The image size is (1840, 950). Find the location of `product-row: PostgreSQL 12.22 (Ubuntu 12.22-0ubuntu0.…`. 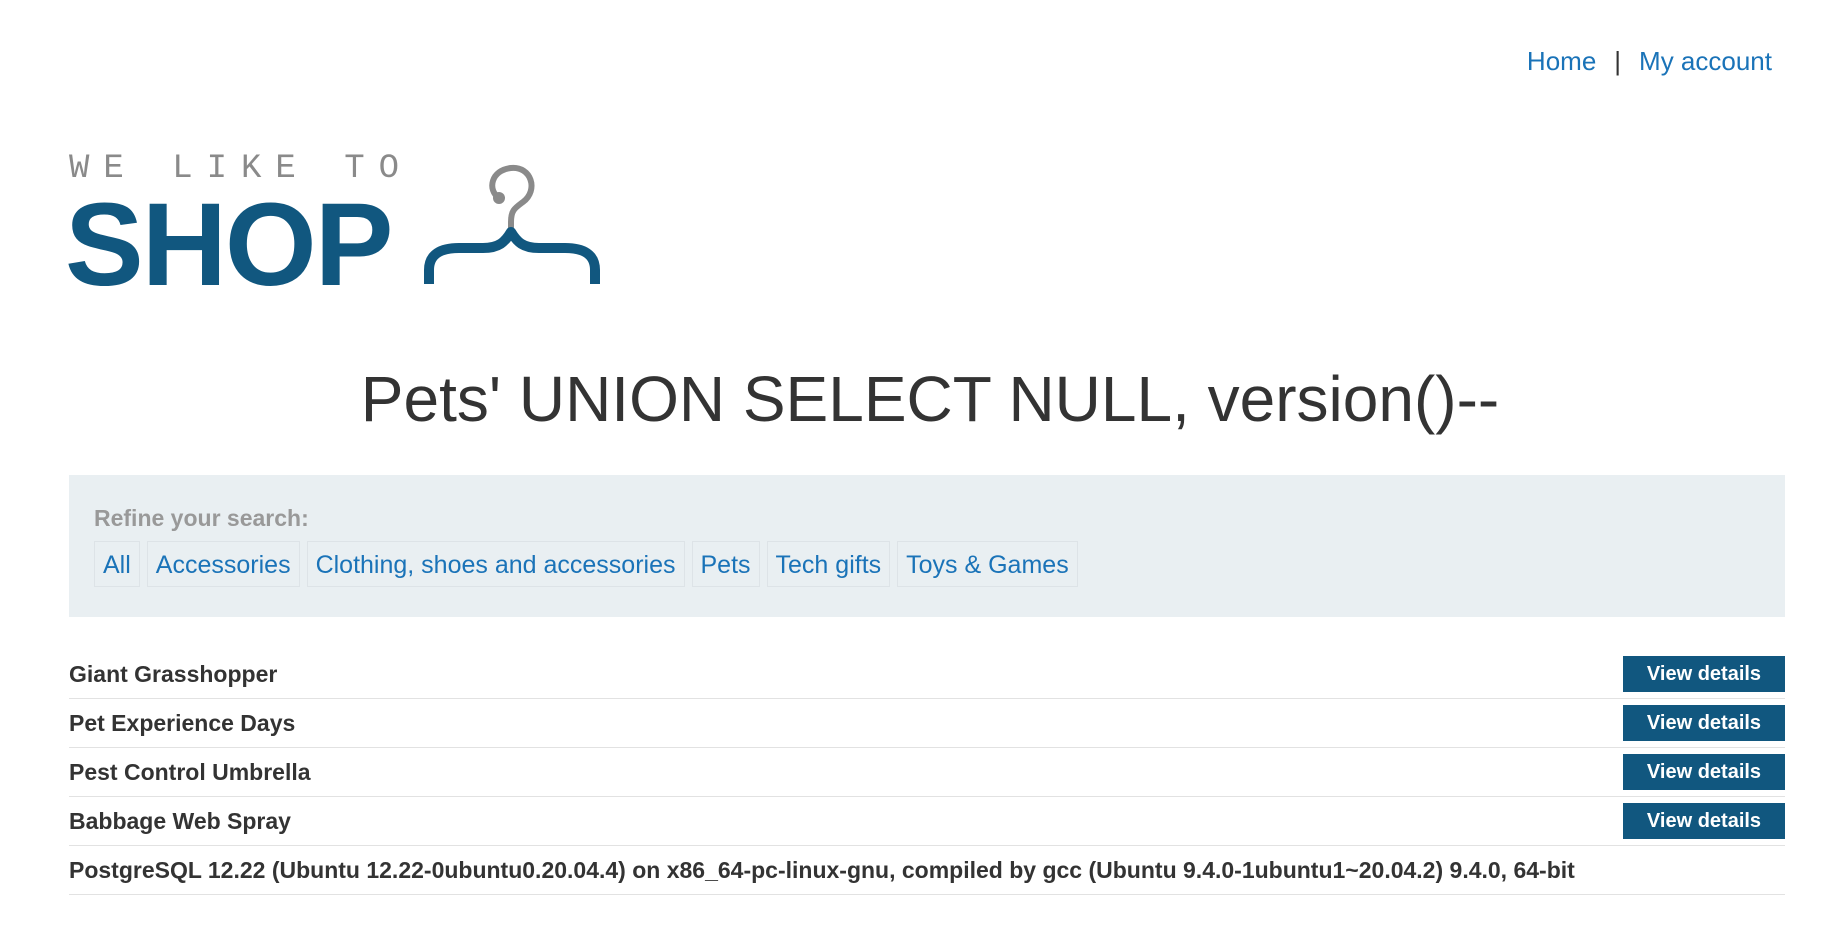

product-row: PostgreSQL 12.22 (Ubuntu 12.22-0ubuntu0.… is located at coordinates (927, 870).